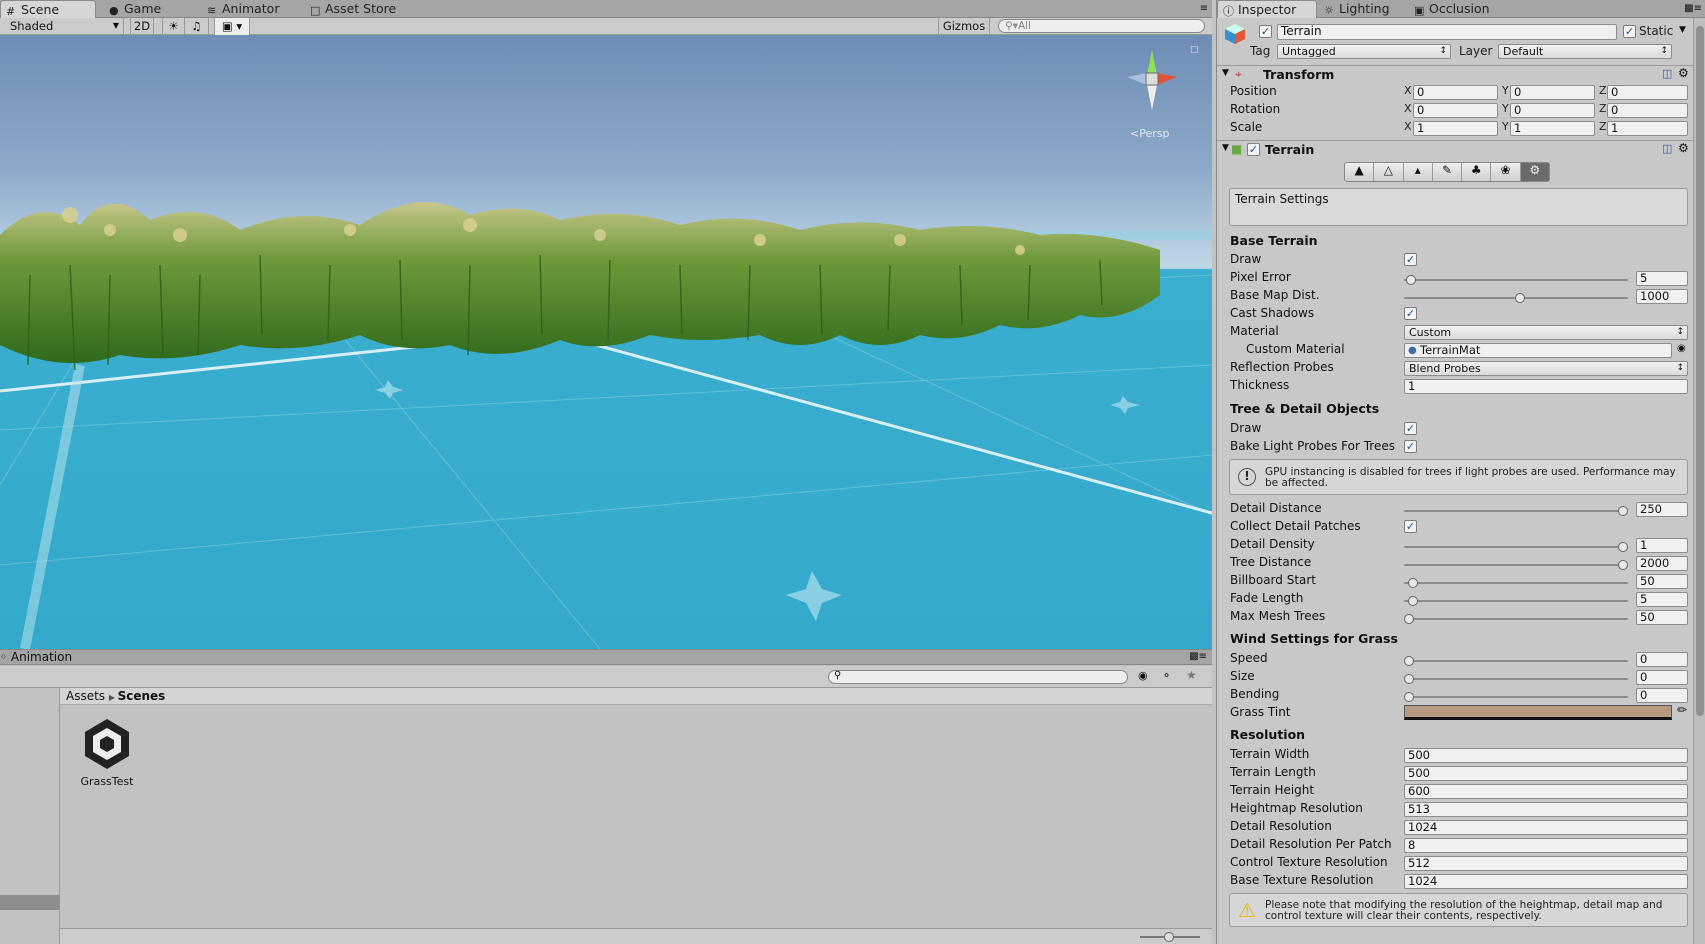 The image size is (1705, 944). What do you see at coordinates (1546, 827) in the screenshot?
I see `detail-resolution-input: 1024` at bounding box center [1546, 827].